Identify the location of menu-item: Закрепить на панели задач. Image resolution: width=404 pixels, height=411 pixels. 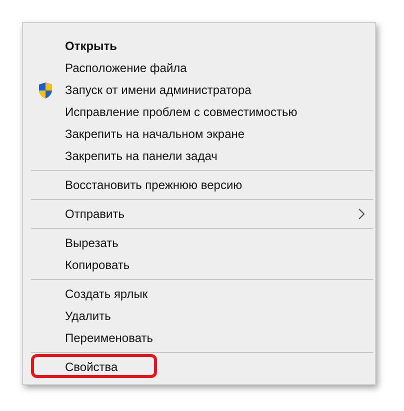
(220, 156).